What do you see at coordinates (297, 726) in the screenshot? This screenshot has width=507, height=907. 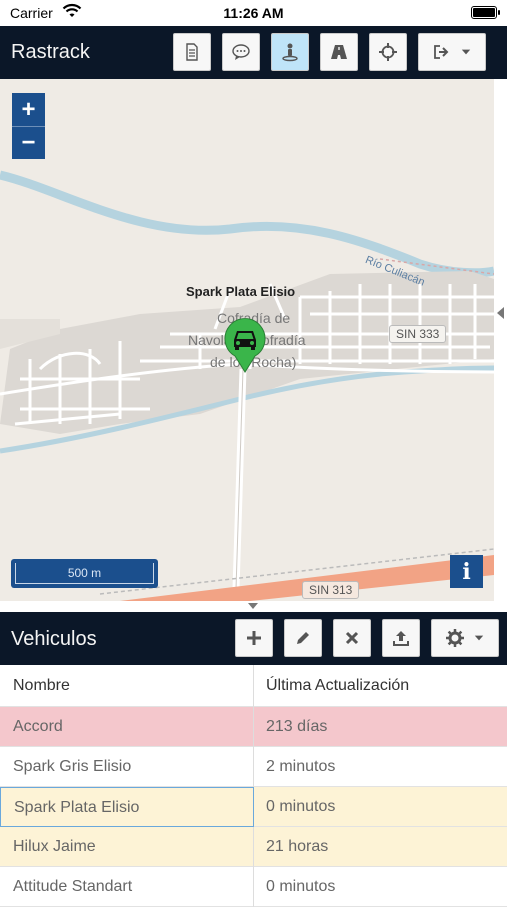 I see `vehicle-updated: 213 días` at bounding box center [297, 726].